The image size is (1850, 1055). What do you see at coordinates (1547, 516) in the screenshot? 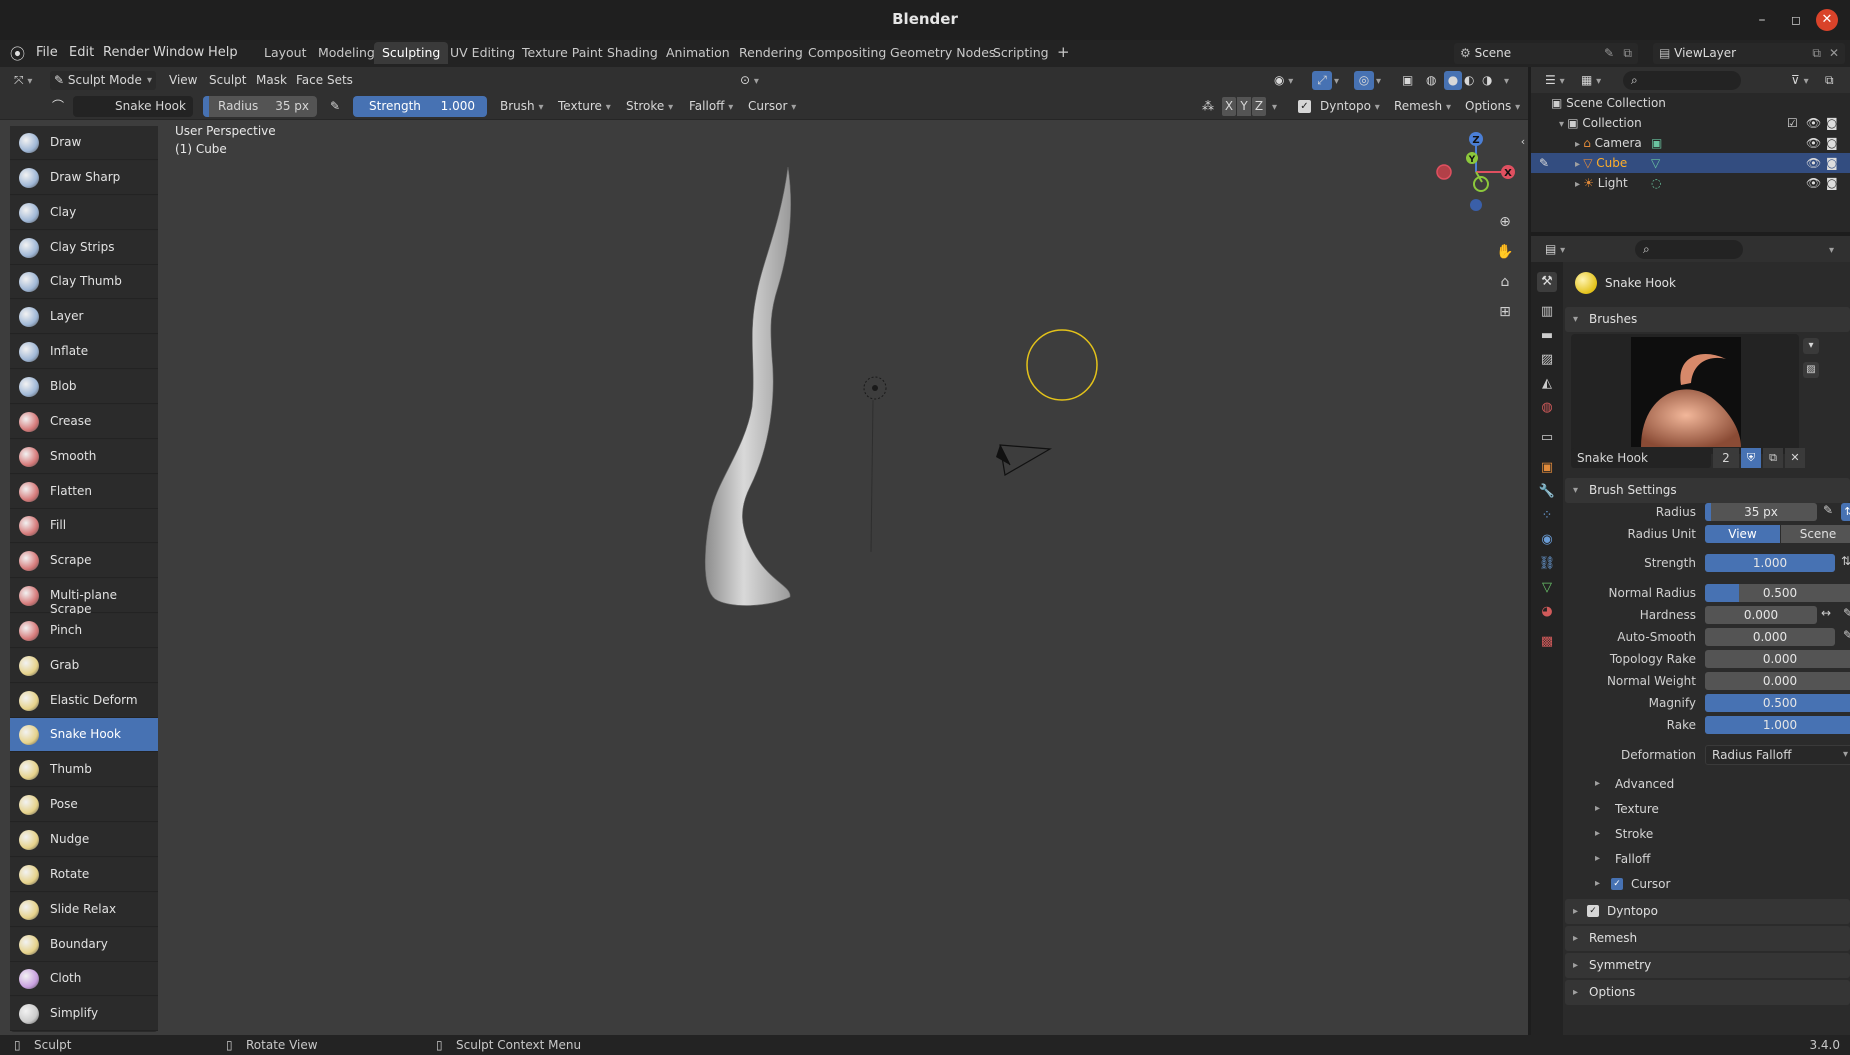
I see `particles-tab-icon: ⁘` at bounding box center [1547, 516].